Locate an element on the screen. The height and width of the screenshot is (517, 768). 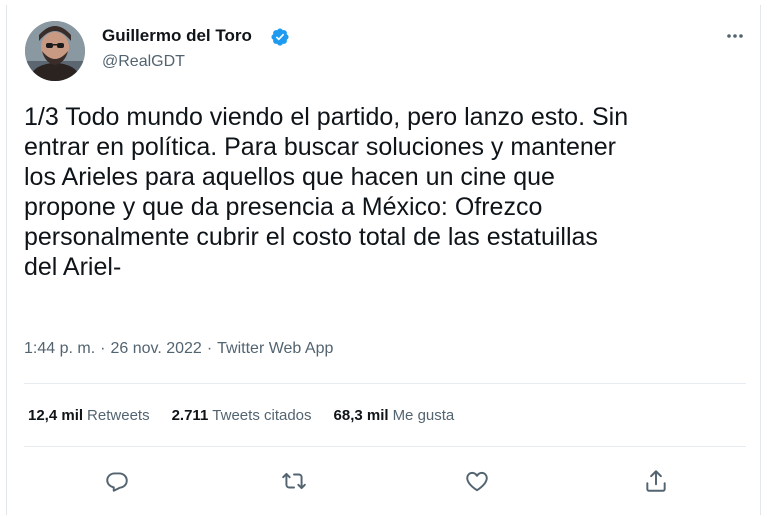
like-icon is located at coordinates (477, 481).